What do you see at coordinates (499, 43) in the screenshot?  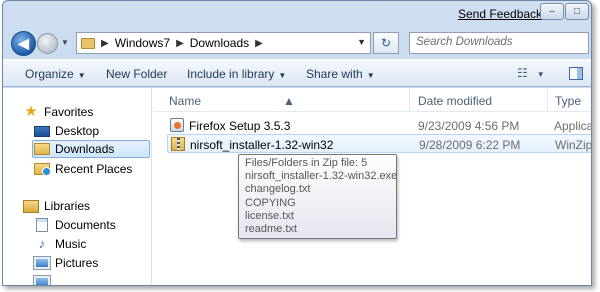 I see `search-input: Search Downloads` at bounding box center [499, 43].